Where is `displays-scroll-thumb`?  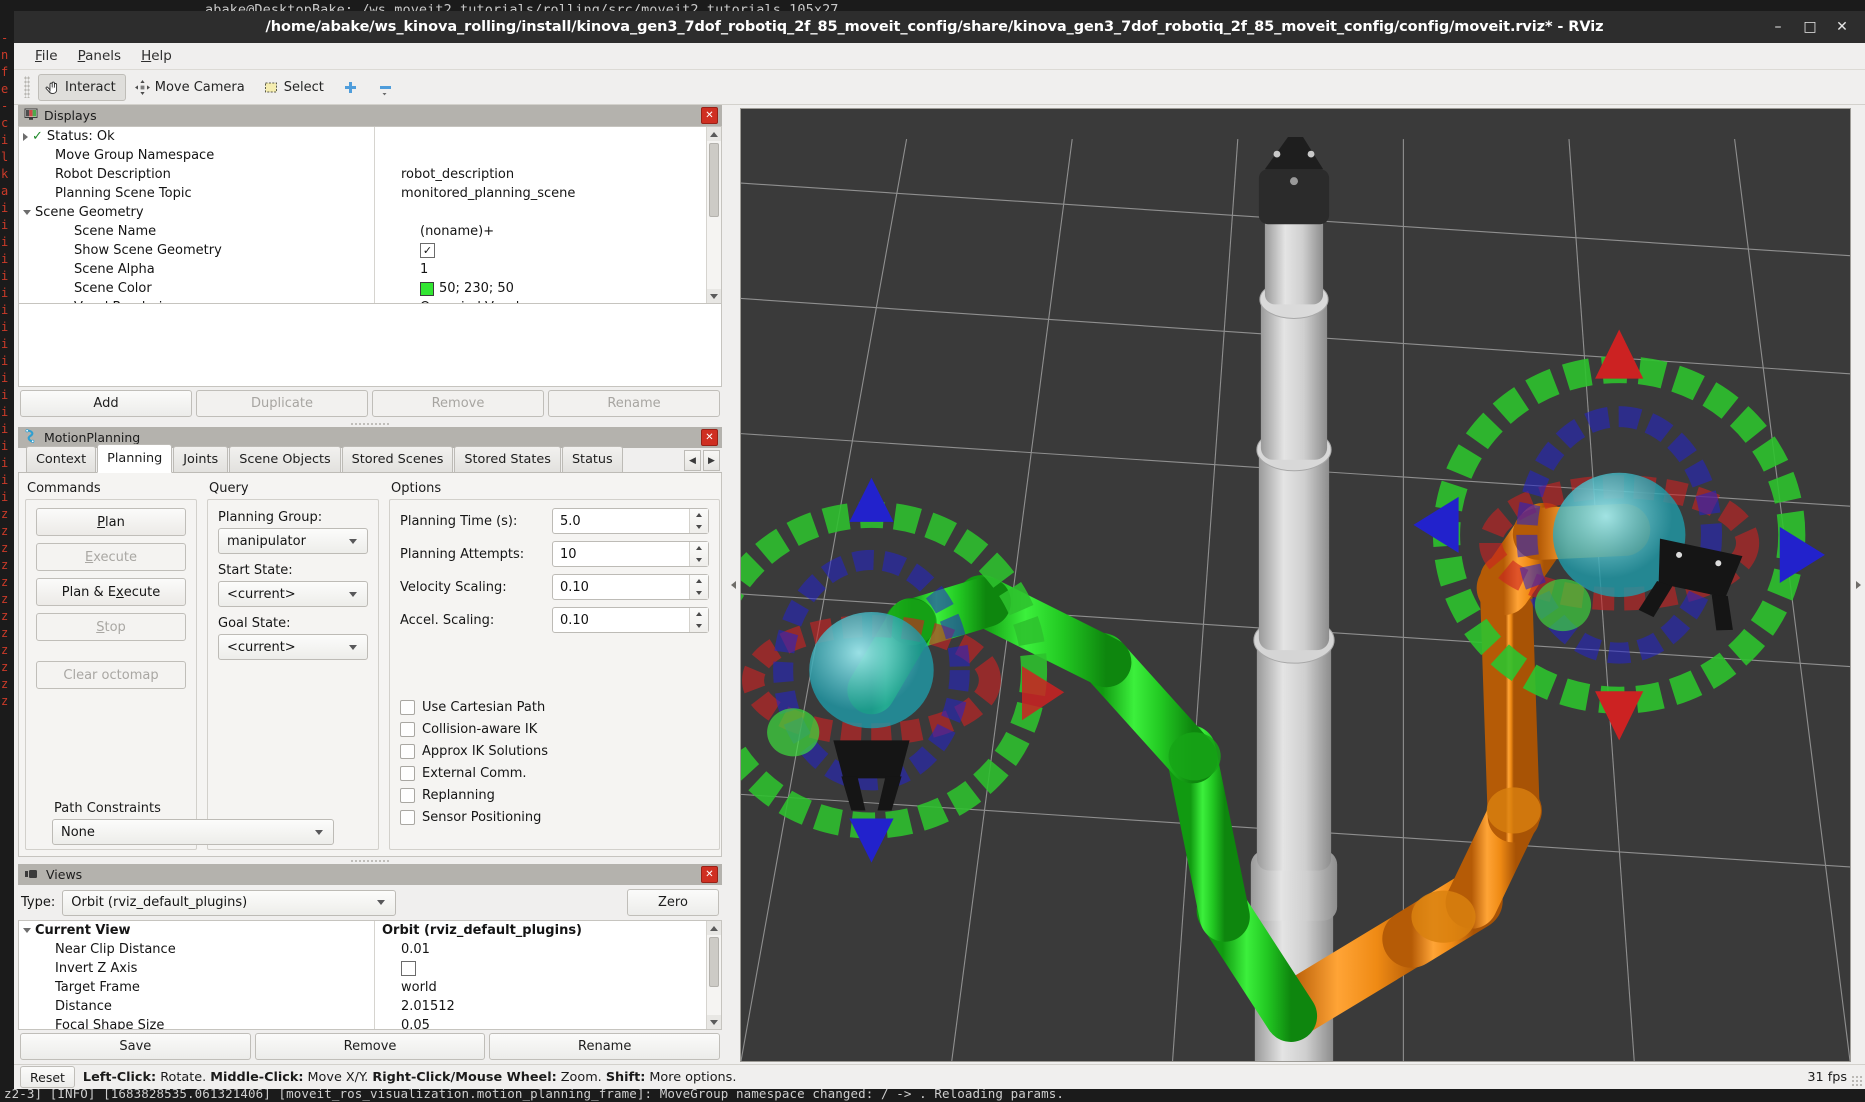
displays-scroll-thumb is located at coordinates (714, 180).